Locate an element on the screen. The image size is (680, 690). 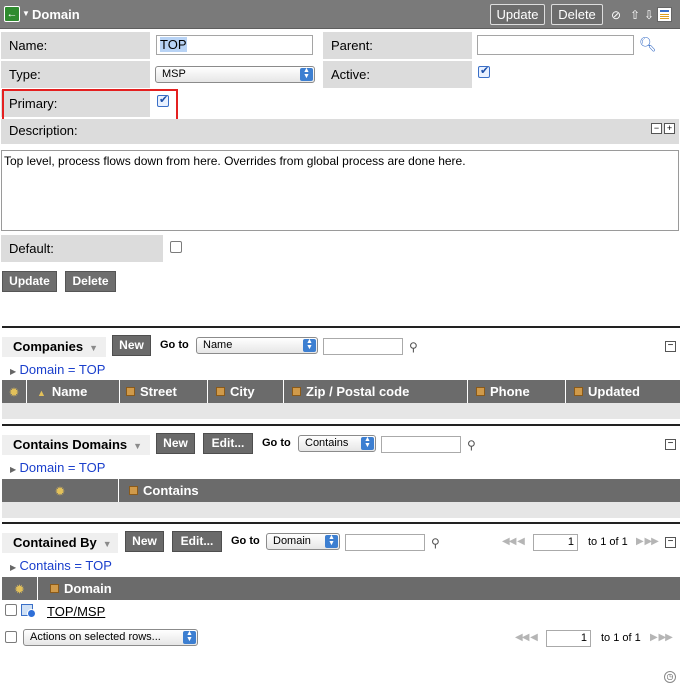
companies-goto-select: Name ▲ ▼ is located at coordinates (257, 345).